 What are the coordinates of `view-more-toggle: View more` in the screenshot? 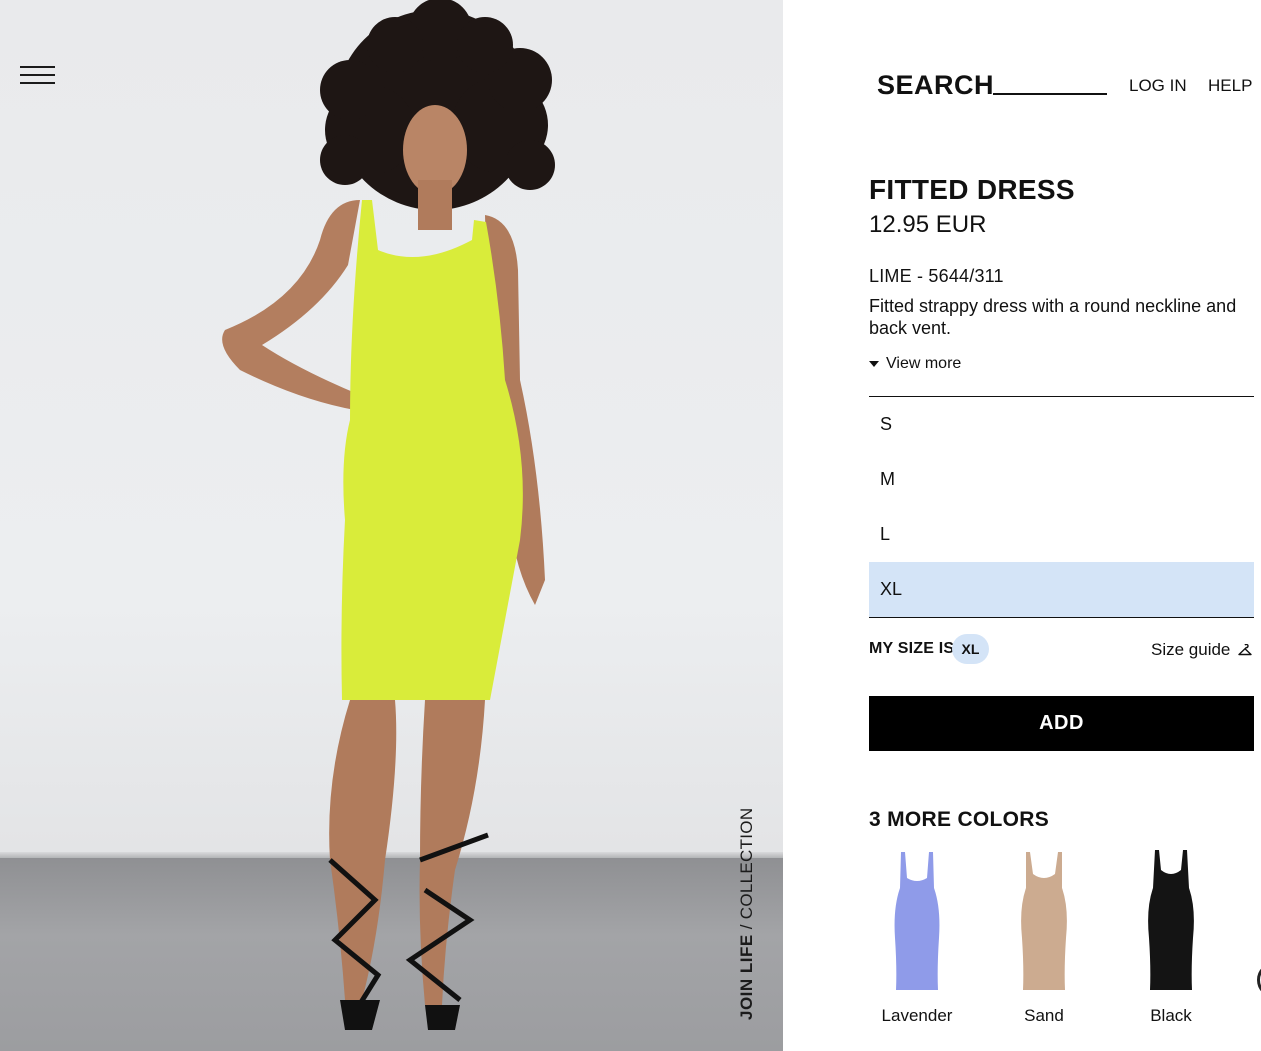 It's located at (915, 364).